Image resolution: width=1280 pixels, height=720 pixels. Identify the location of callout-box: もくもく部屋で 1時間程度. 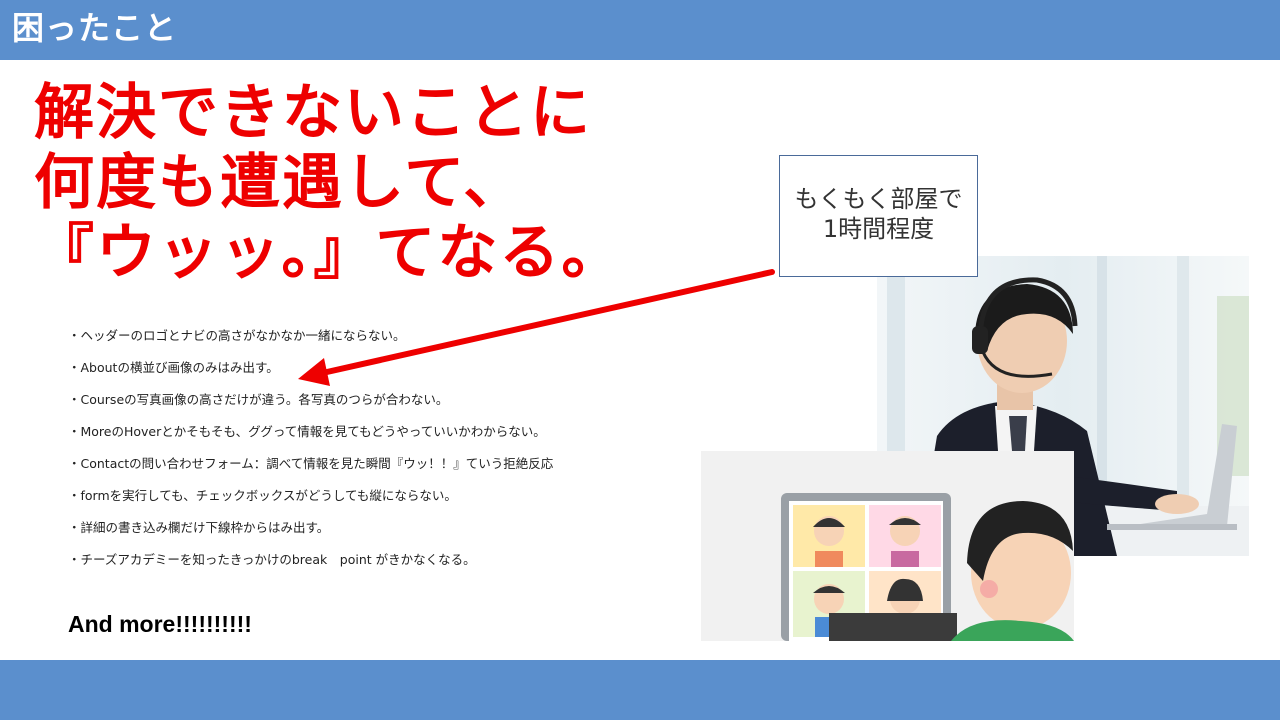
(878, 216).